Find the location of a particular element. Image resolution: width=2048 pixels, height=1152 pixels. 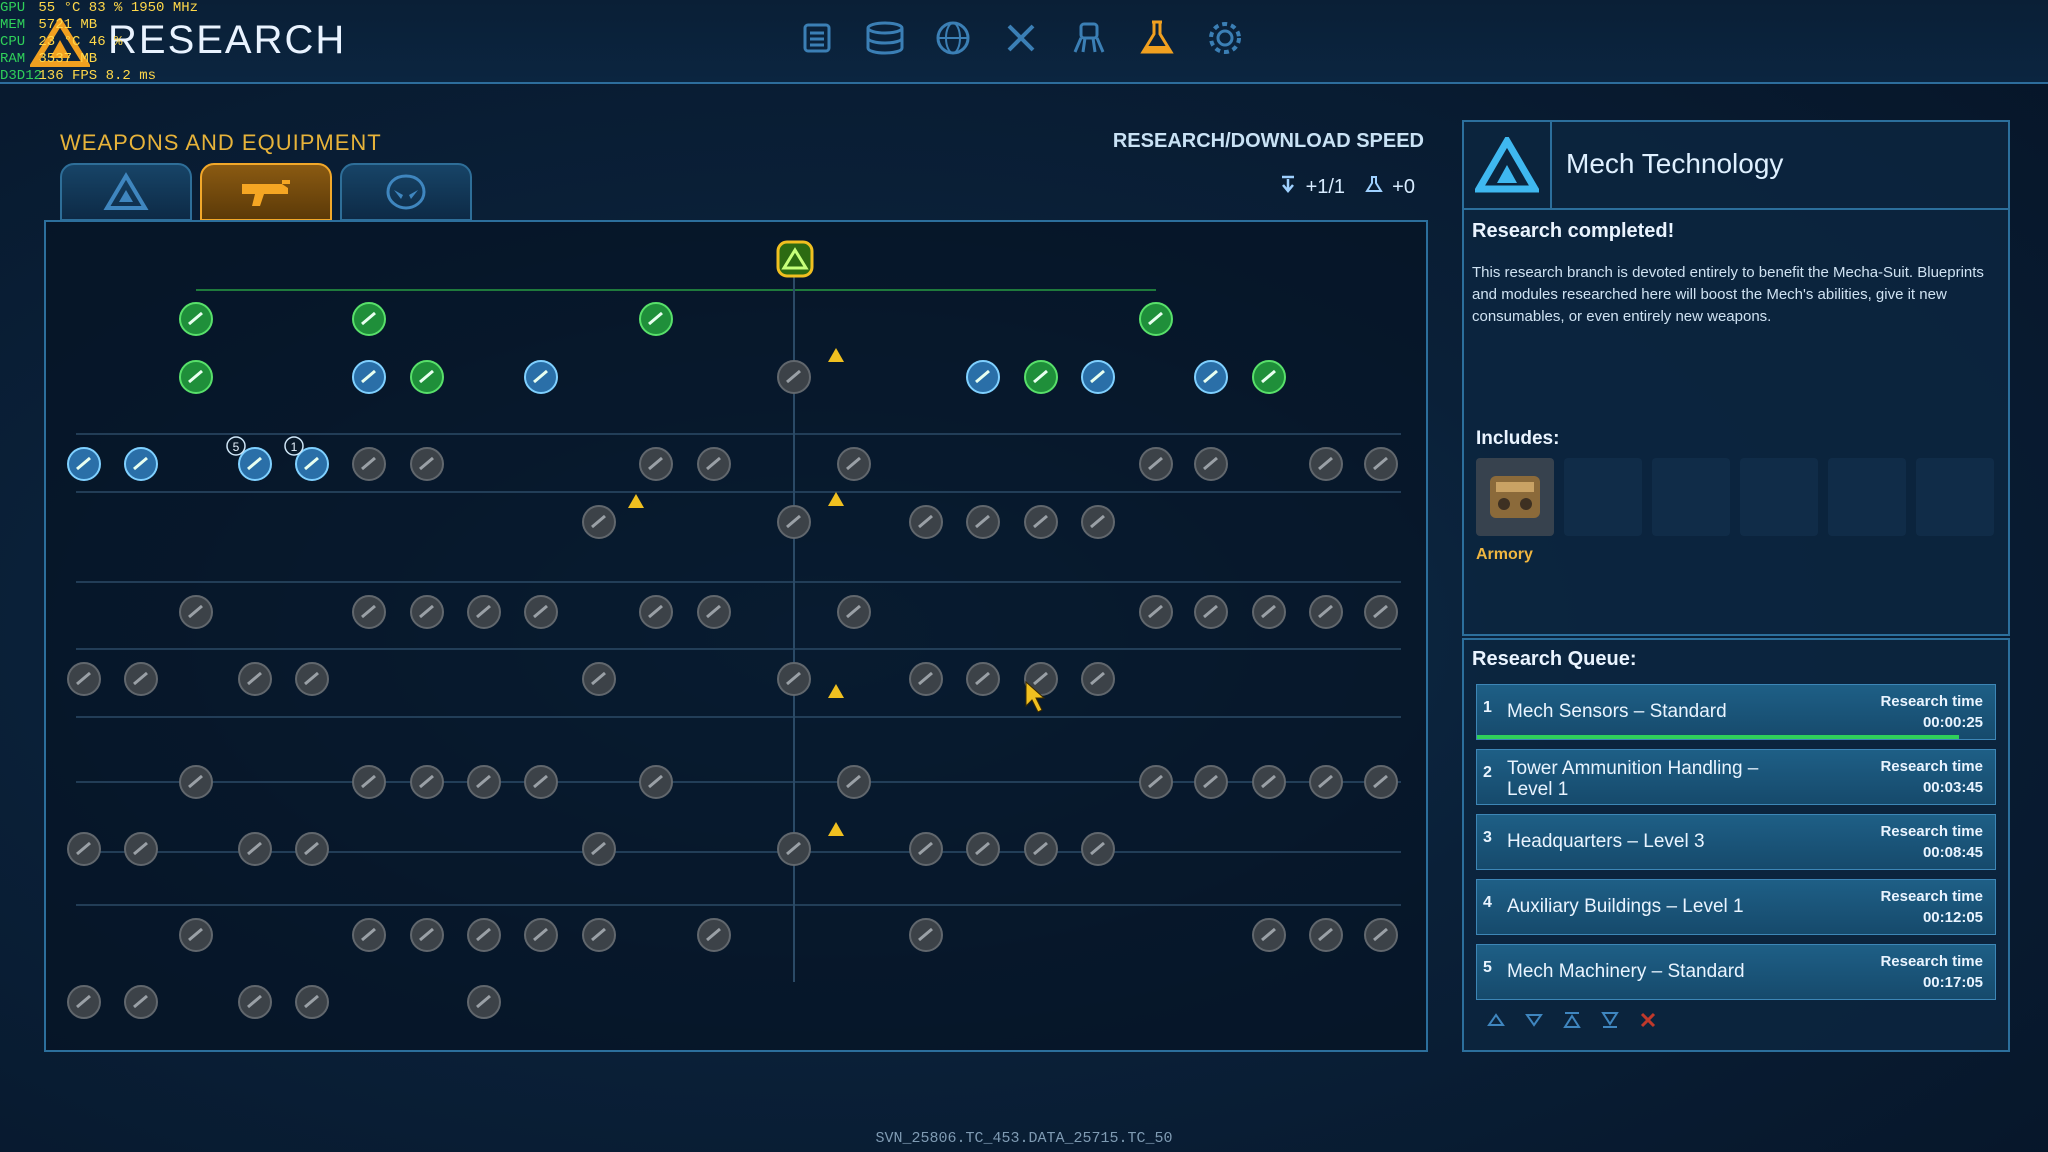

tab-mech is located at coordinates (126, 192).